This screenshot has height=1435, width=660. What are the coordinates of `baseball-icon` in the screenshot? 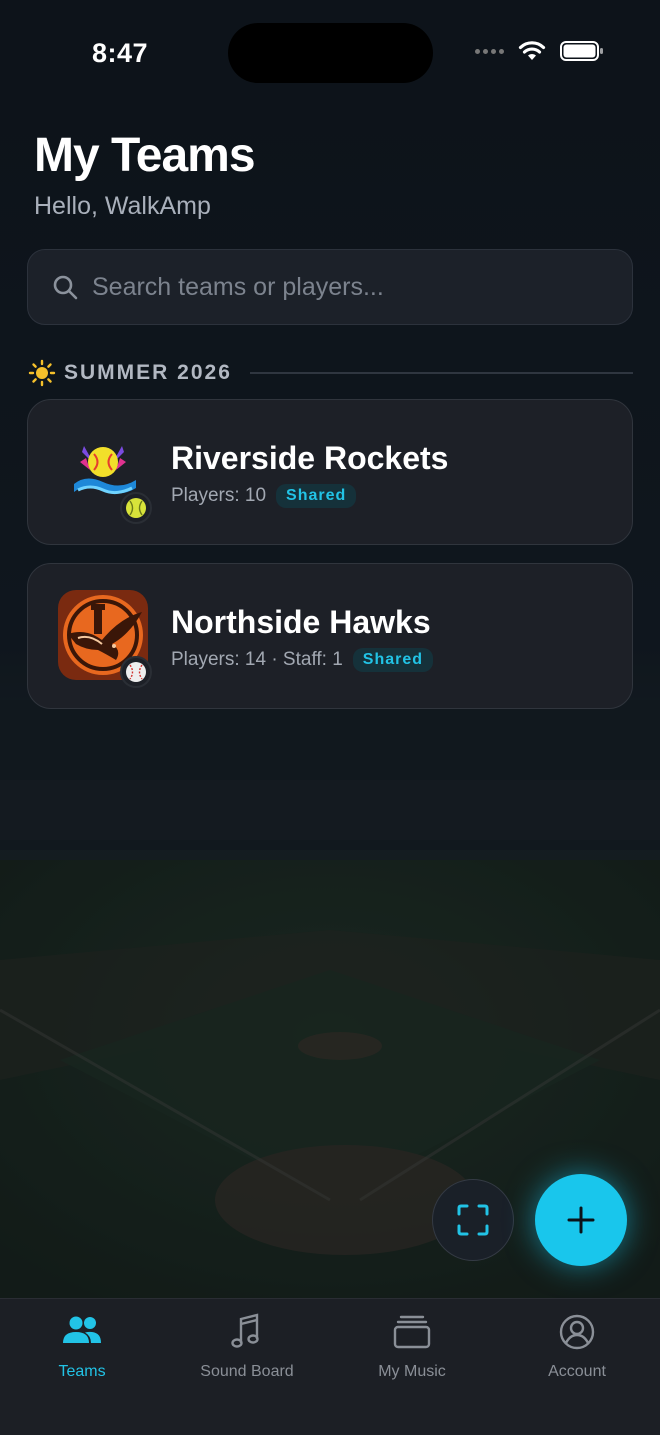 It's located at (136, 672).